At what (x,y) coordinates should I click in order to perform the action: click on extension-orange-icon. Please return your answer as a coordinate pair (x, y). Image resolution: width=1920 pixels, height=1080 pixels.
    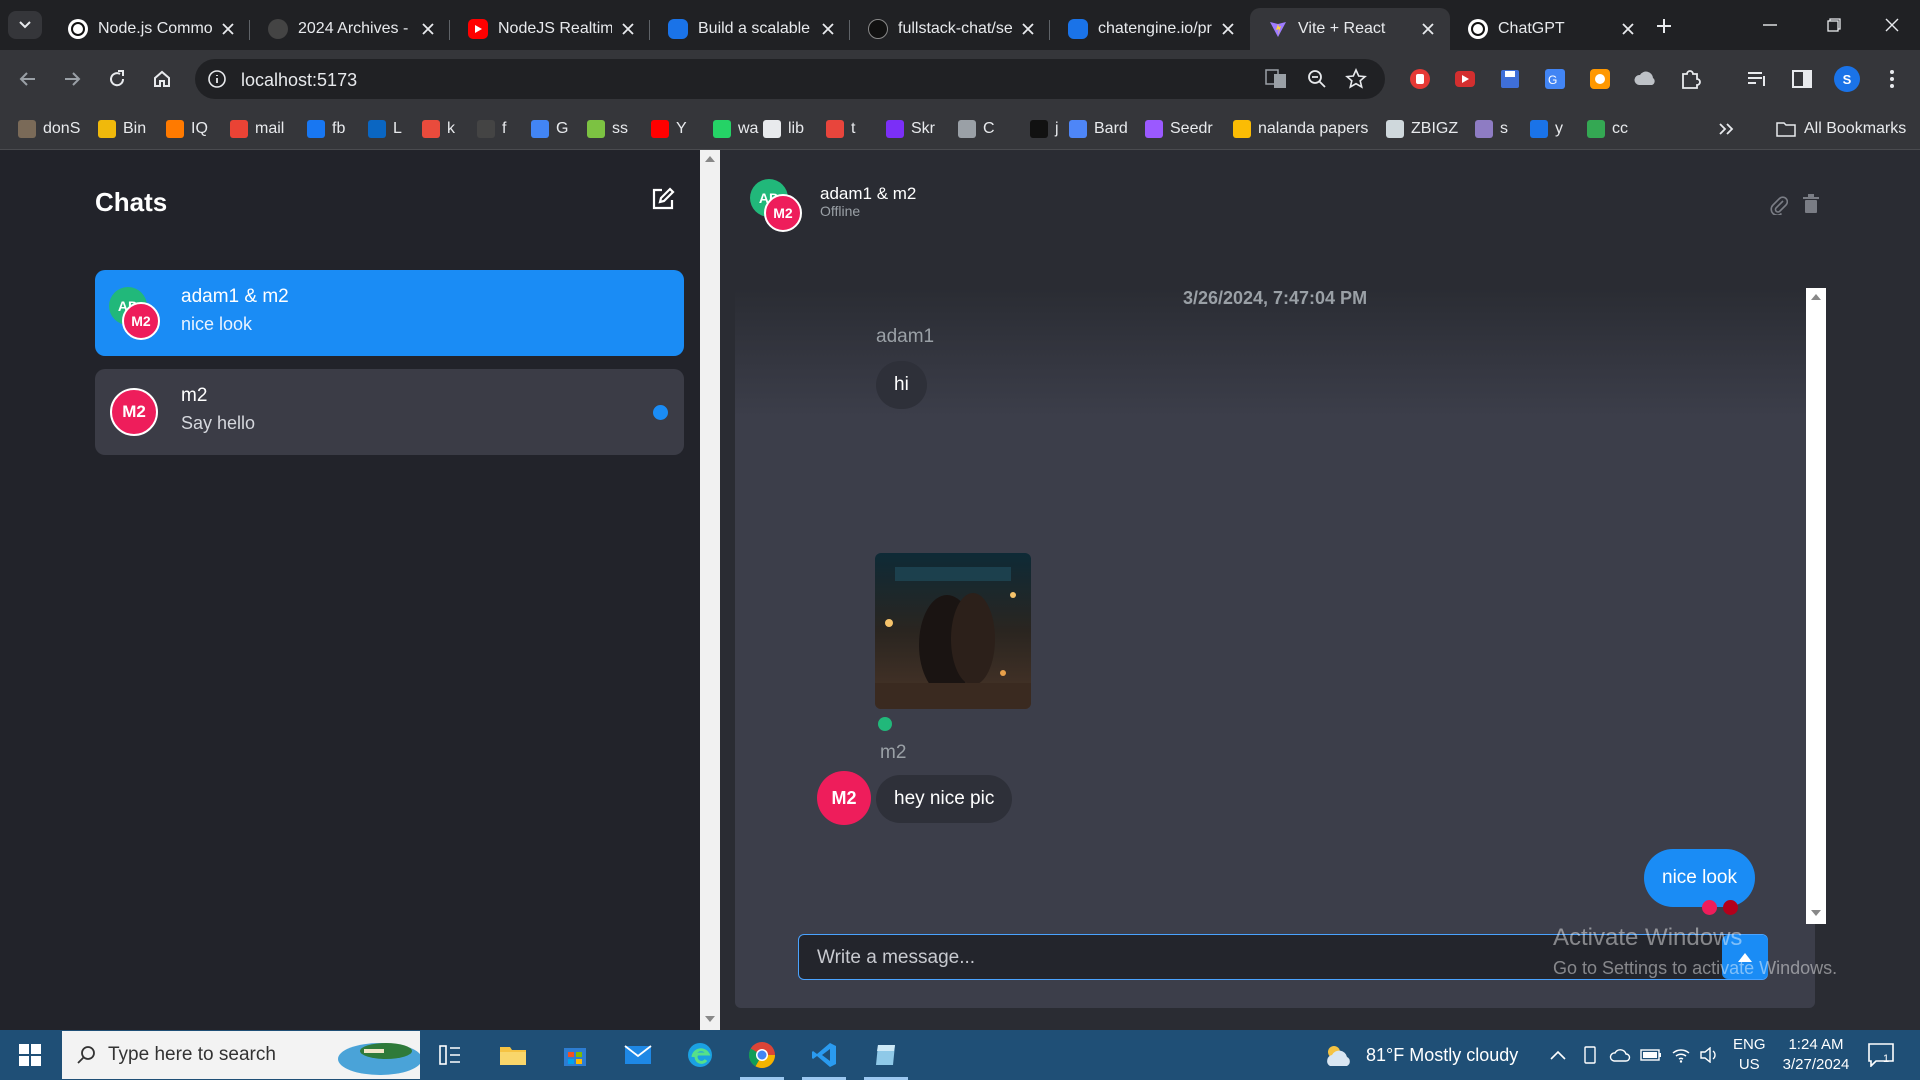
    Looking at the image, I should click on (1600, 79).